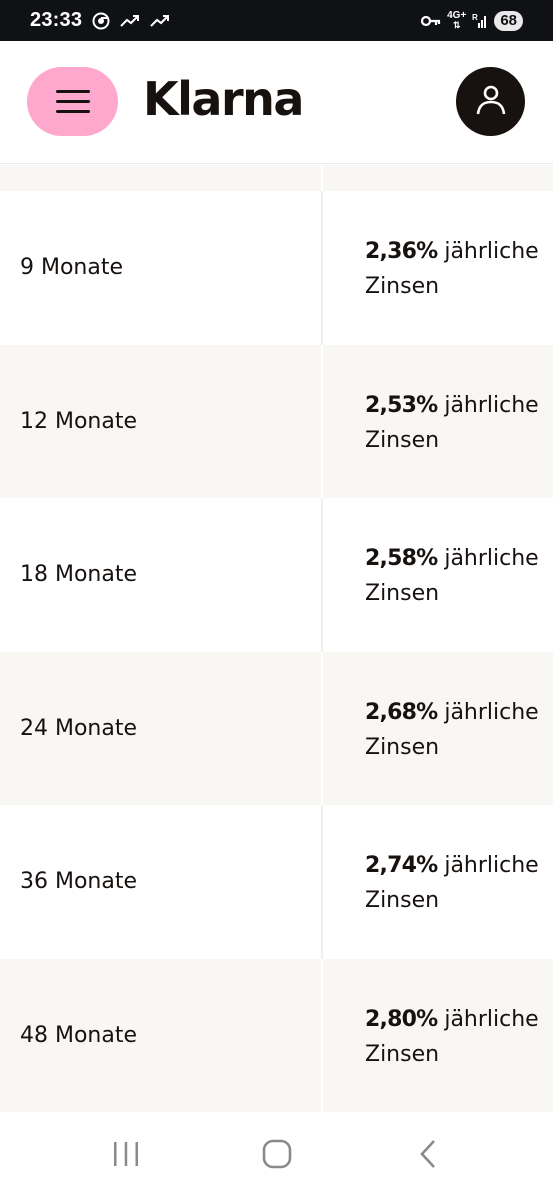 This screenshot has height=1200, width=553. What do you see at coordinates (480, 21) in the screenshot?
I see `signal-icon: R` at bounding box center [480, 21].